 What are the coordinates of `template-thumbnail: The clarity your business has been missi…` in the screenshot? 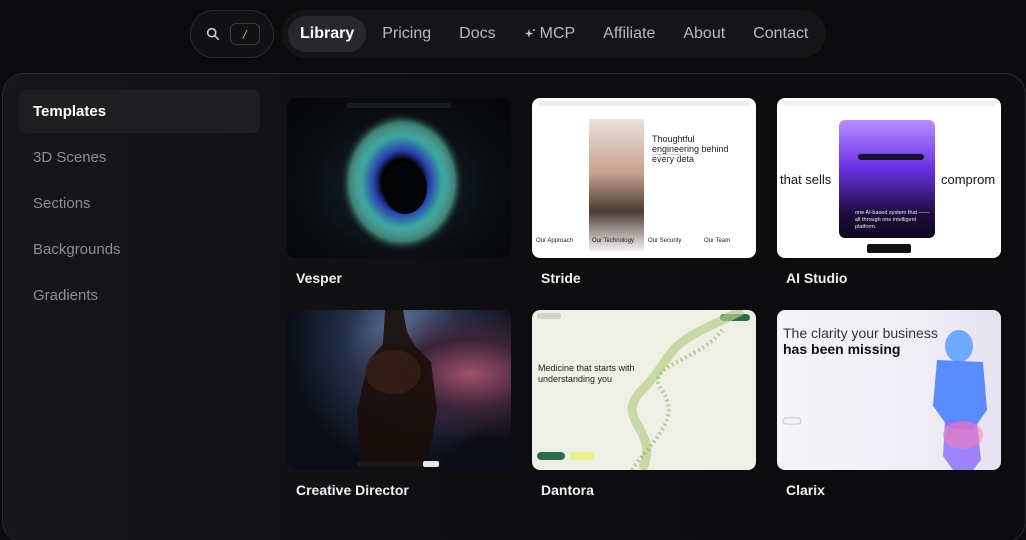 It's located at (889, 390).